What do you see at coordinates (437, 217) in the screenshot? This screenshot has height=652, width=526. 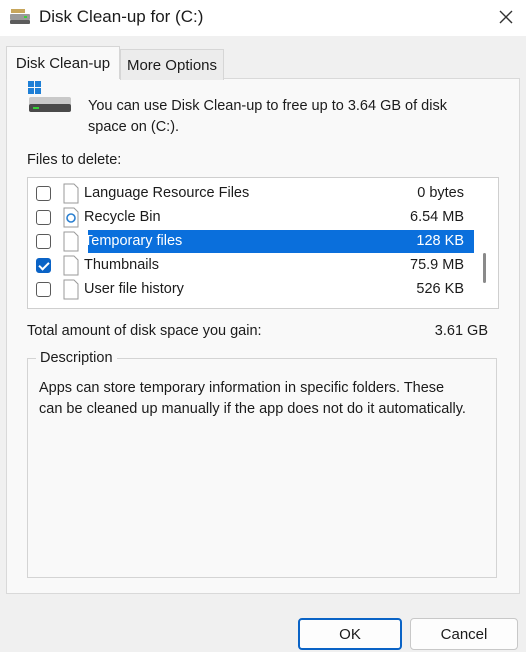 I see `file-size: 6.54 MB` at bounding box center [437, 217].